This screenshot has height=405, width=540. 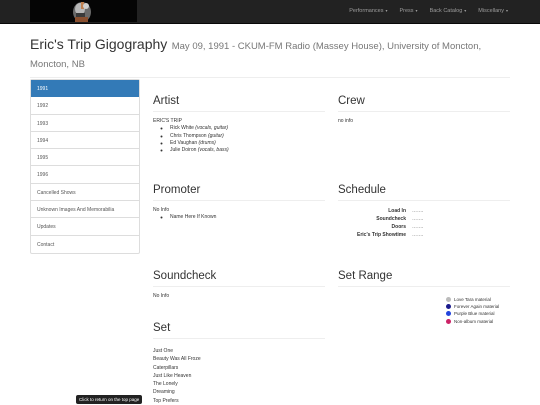 I want to click on sidebar-item-1991: 1991, so click(x=85, y=89).